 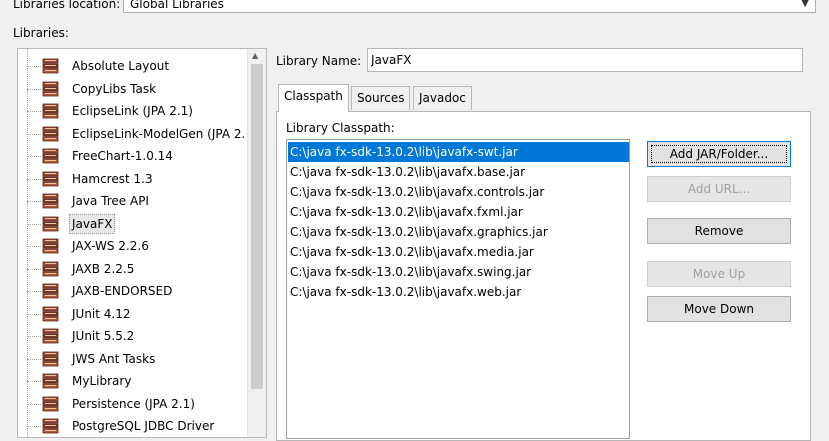 I want to click on library-item-label: Persistence (JPA 2.1), so click(x=133, y=403).